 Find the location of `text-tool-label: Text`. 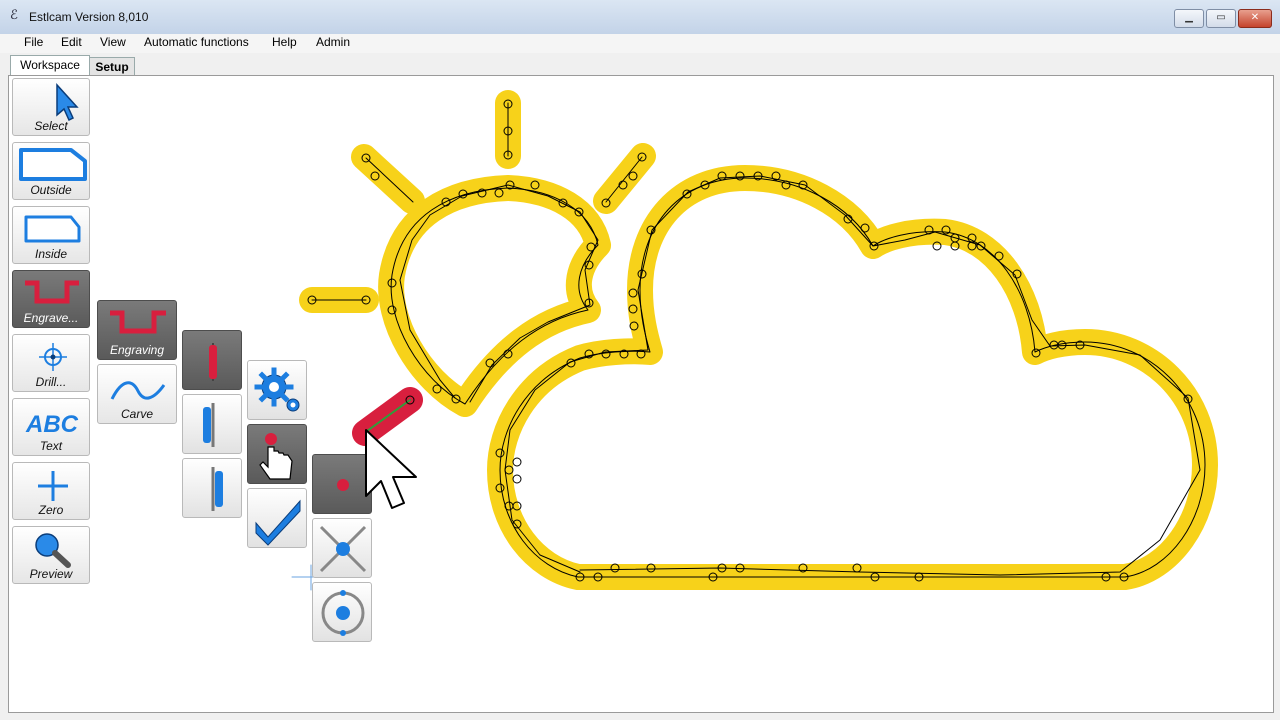

text-tool-label: Text is located at coordinates (51, 446).